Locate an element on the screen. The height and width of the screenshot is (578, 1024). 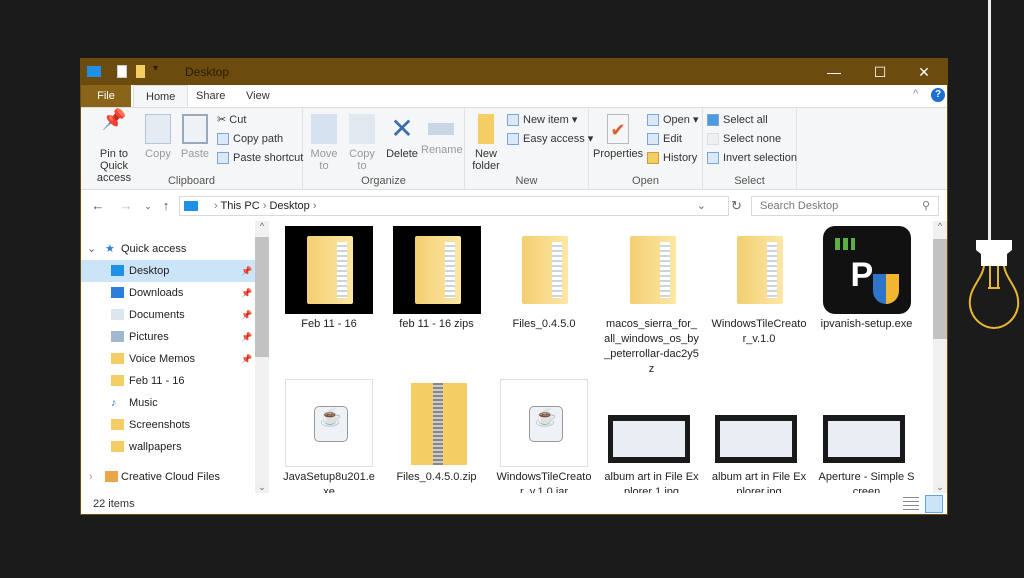
nav-item: Downloads 📌 is located at coordinates (168, 293).